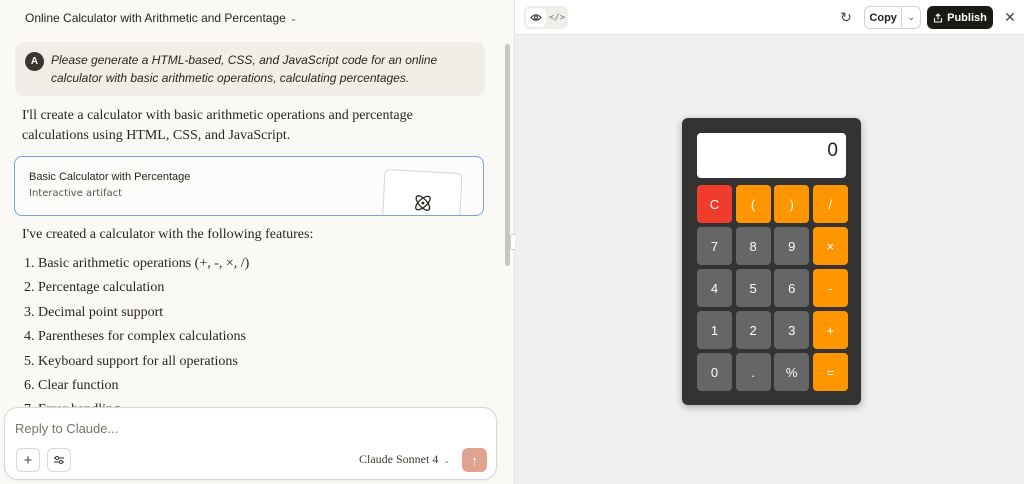 The image size is (1024, 484). I want to click on calc-key: 8, so click(753, 246).